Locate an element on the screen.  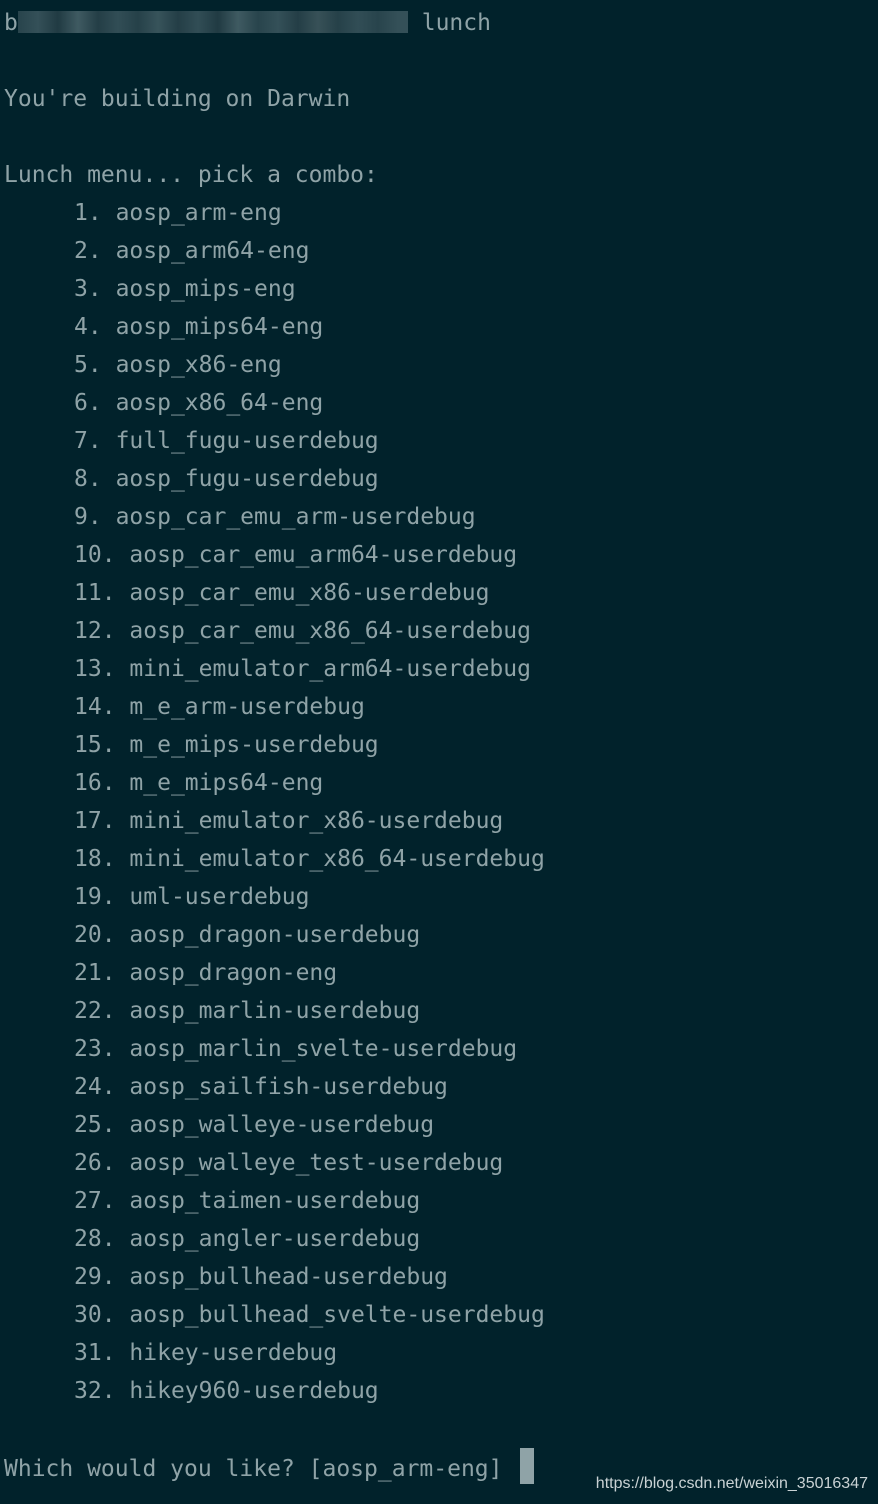
menu-item: 15. m_e_mips-userdebug is located at coordinates (226, 745).